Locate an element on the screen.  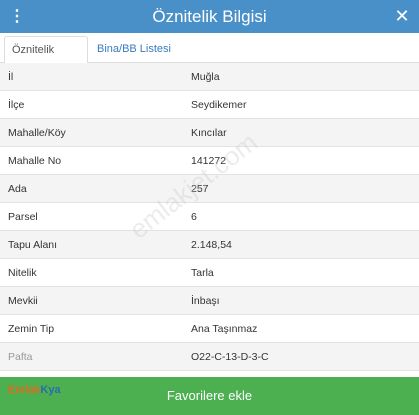
attribute-key: Tapu Alanı is located at coordinates (33, 245).